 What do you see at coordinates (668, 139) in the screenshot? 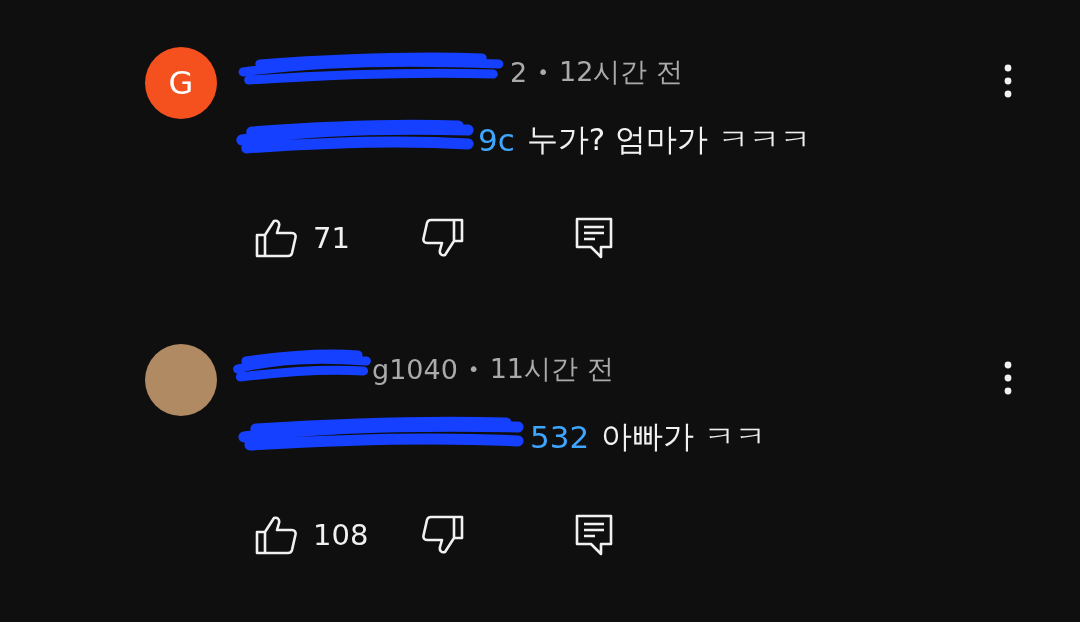
I see `comment-text: 누가? 엄마가 ㅋㅋㅋ` at bounding box center [668, 139].